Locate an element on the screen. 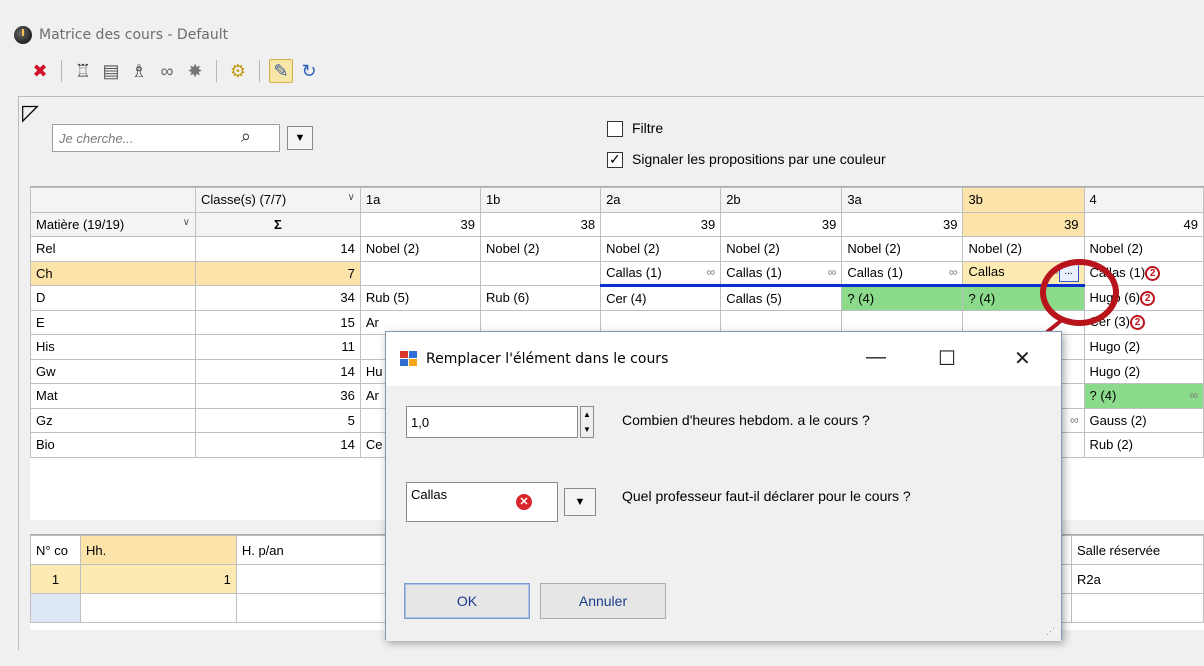  col-header-room: Salle réservée is located at coordinates (1137, 550).